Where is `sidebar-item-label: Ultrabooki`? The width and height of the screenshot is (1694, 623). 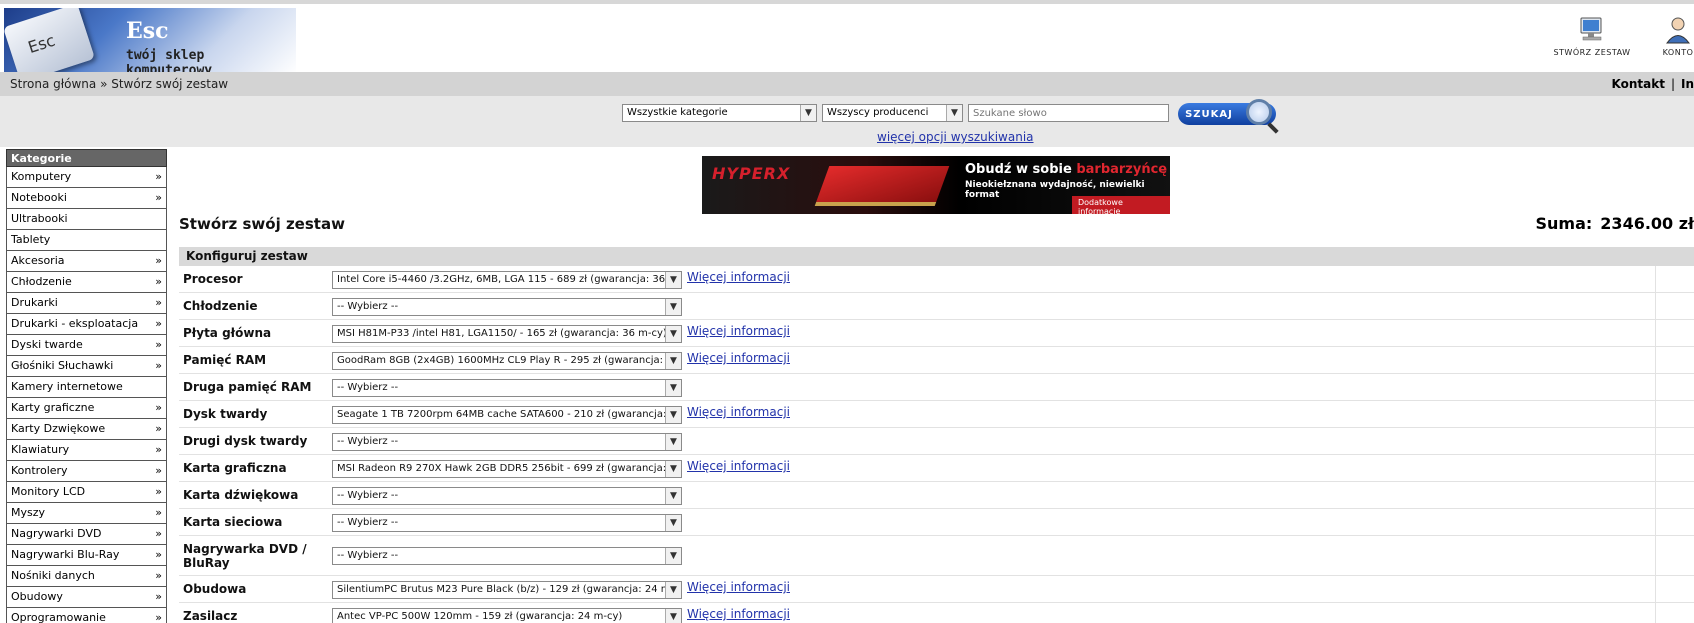
sidebar-item-label: Ultrabooki is located at coordinates (39, 218).